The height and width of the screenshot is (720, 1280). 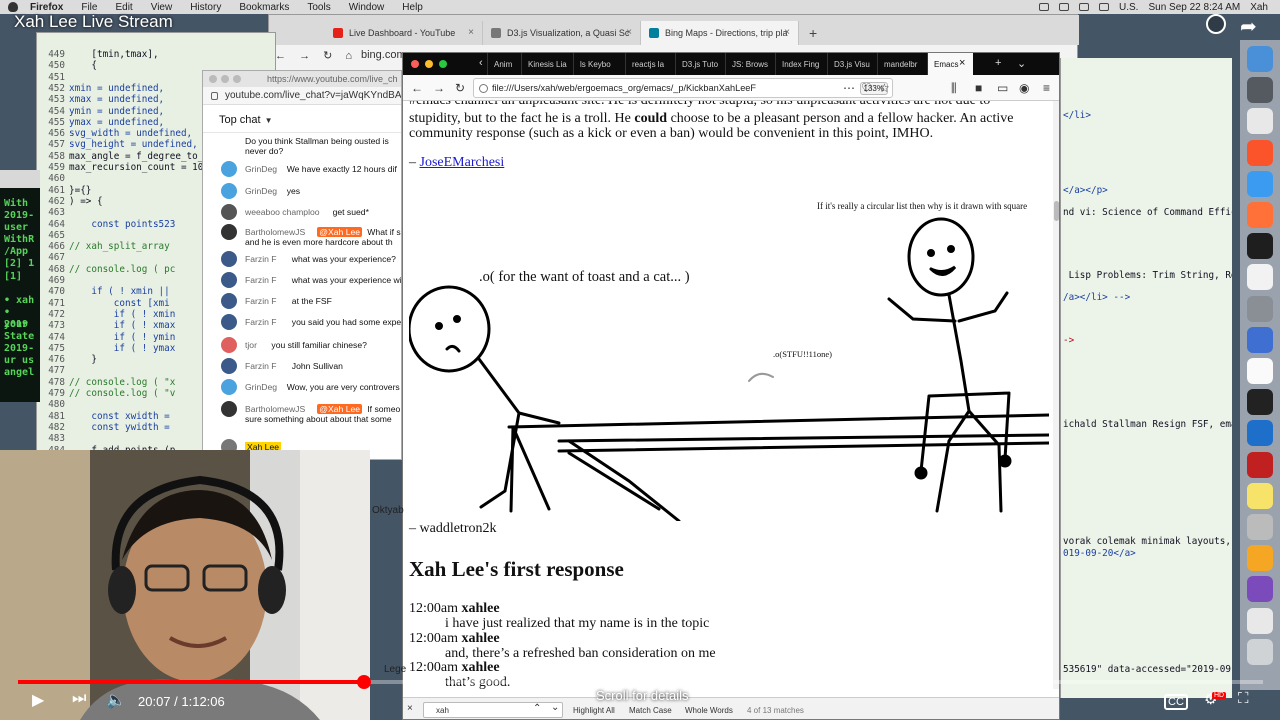 What do you see at coordinates (1243, 698) in the screenshot?
I see `fullscreen-icon: ⛶` at bounding box center [1243, 698].